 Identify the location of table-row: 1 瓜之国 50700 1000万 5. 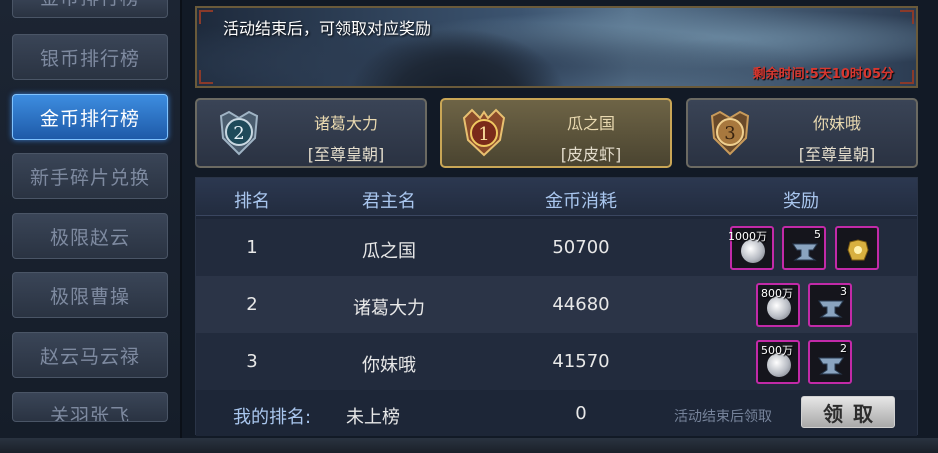
(556, 247).